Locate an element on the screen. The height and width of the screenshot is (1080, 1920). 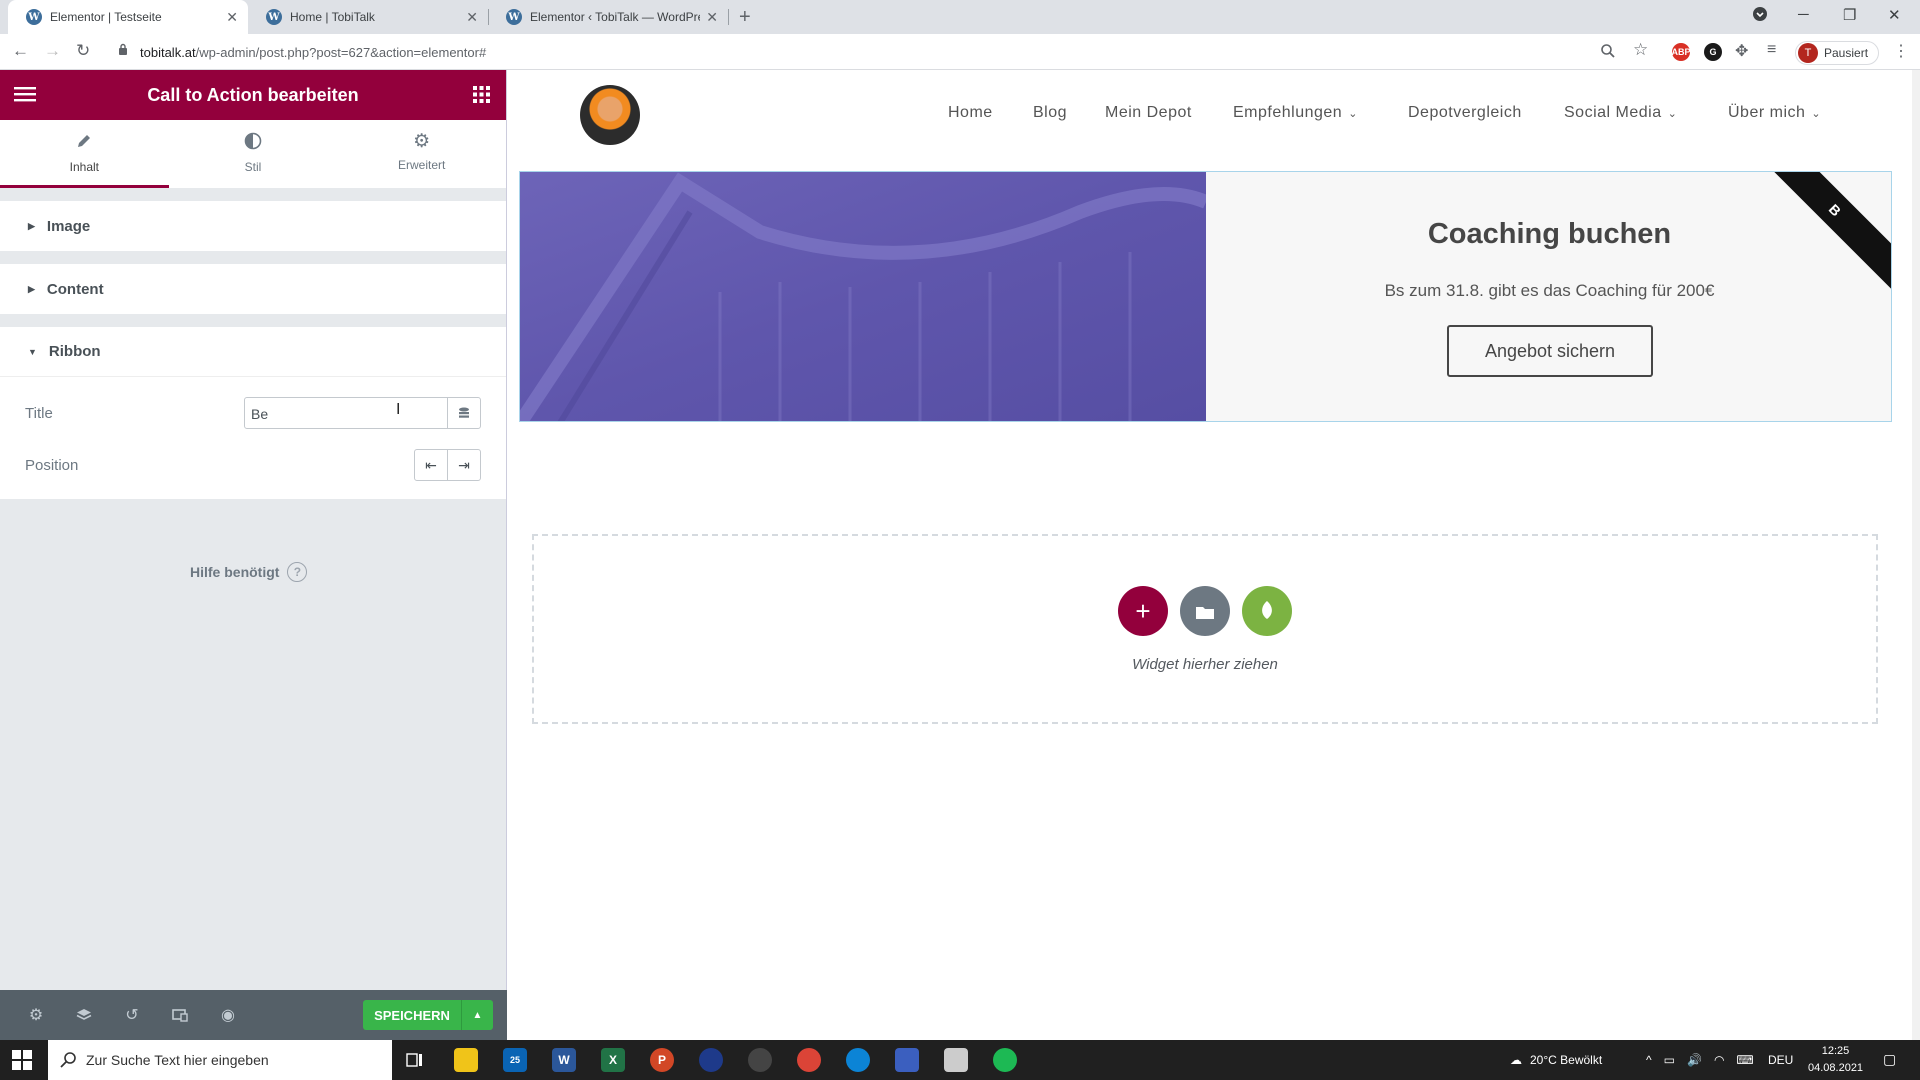
wifi-icon: ◠ is located at coordinates (1719, 1060).